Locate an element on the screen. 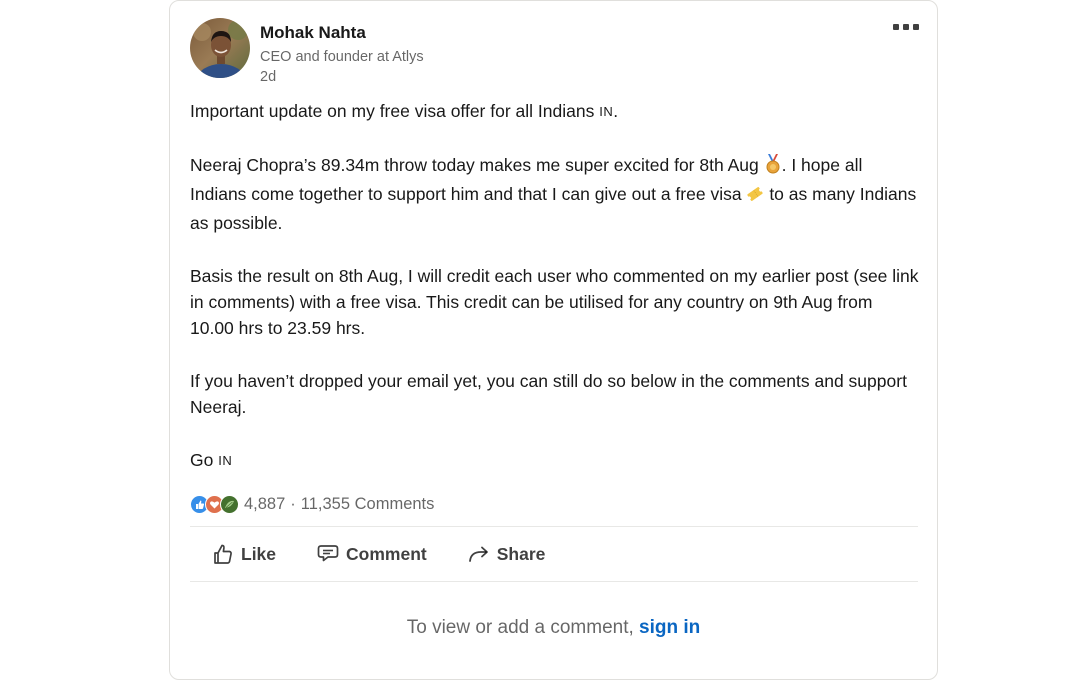 The height and width of the screenshot is (680, 1083). medal-icon is located at coordinates (773, 167).